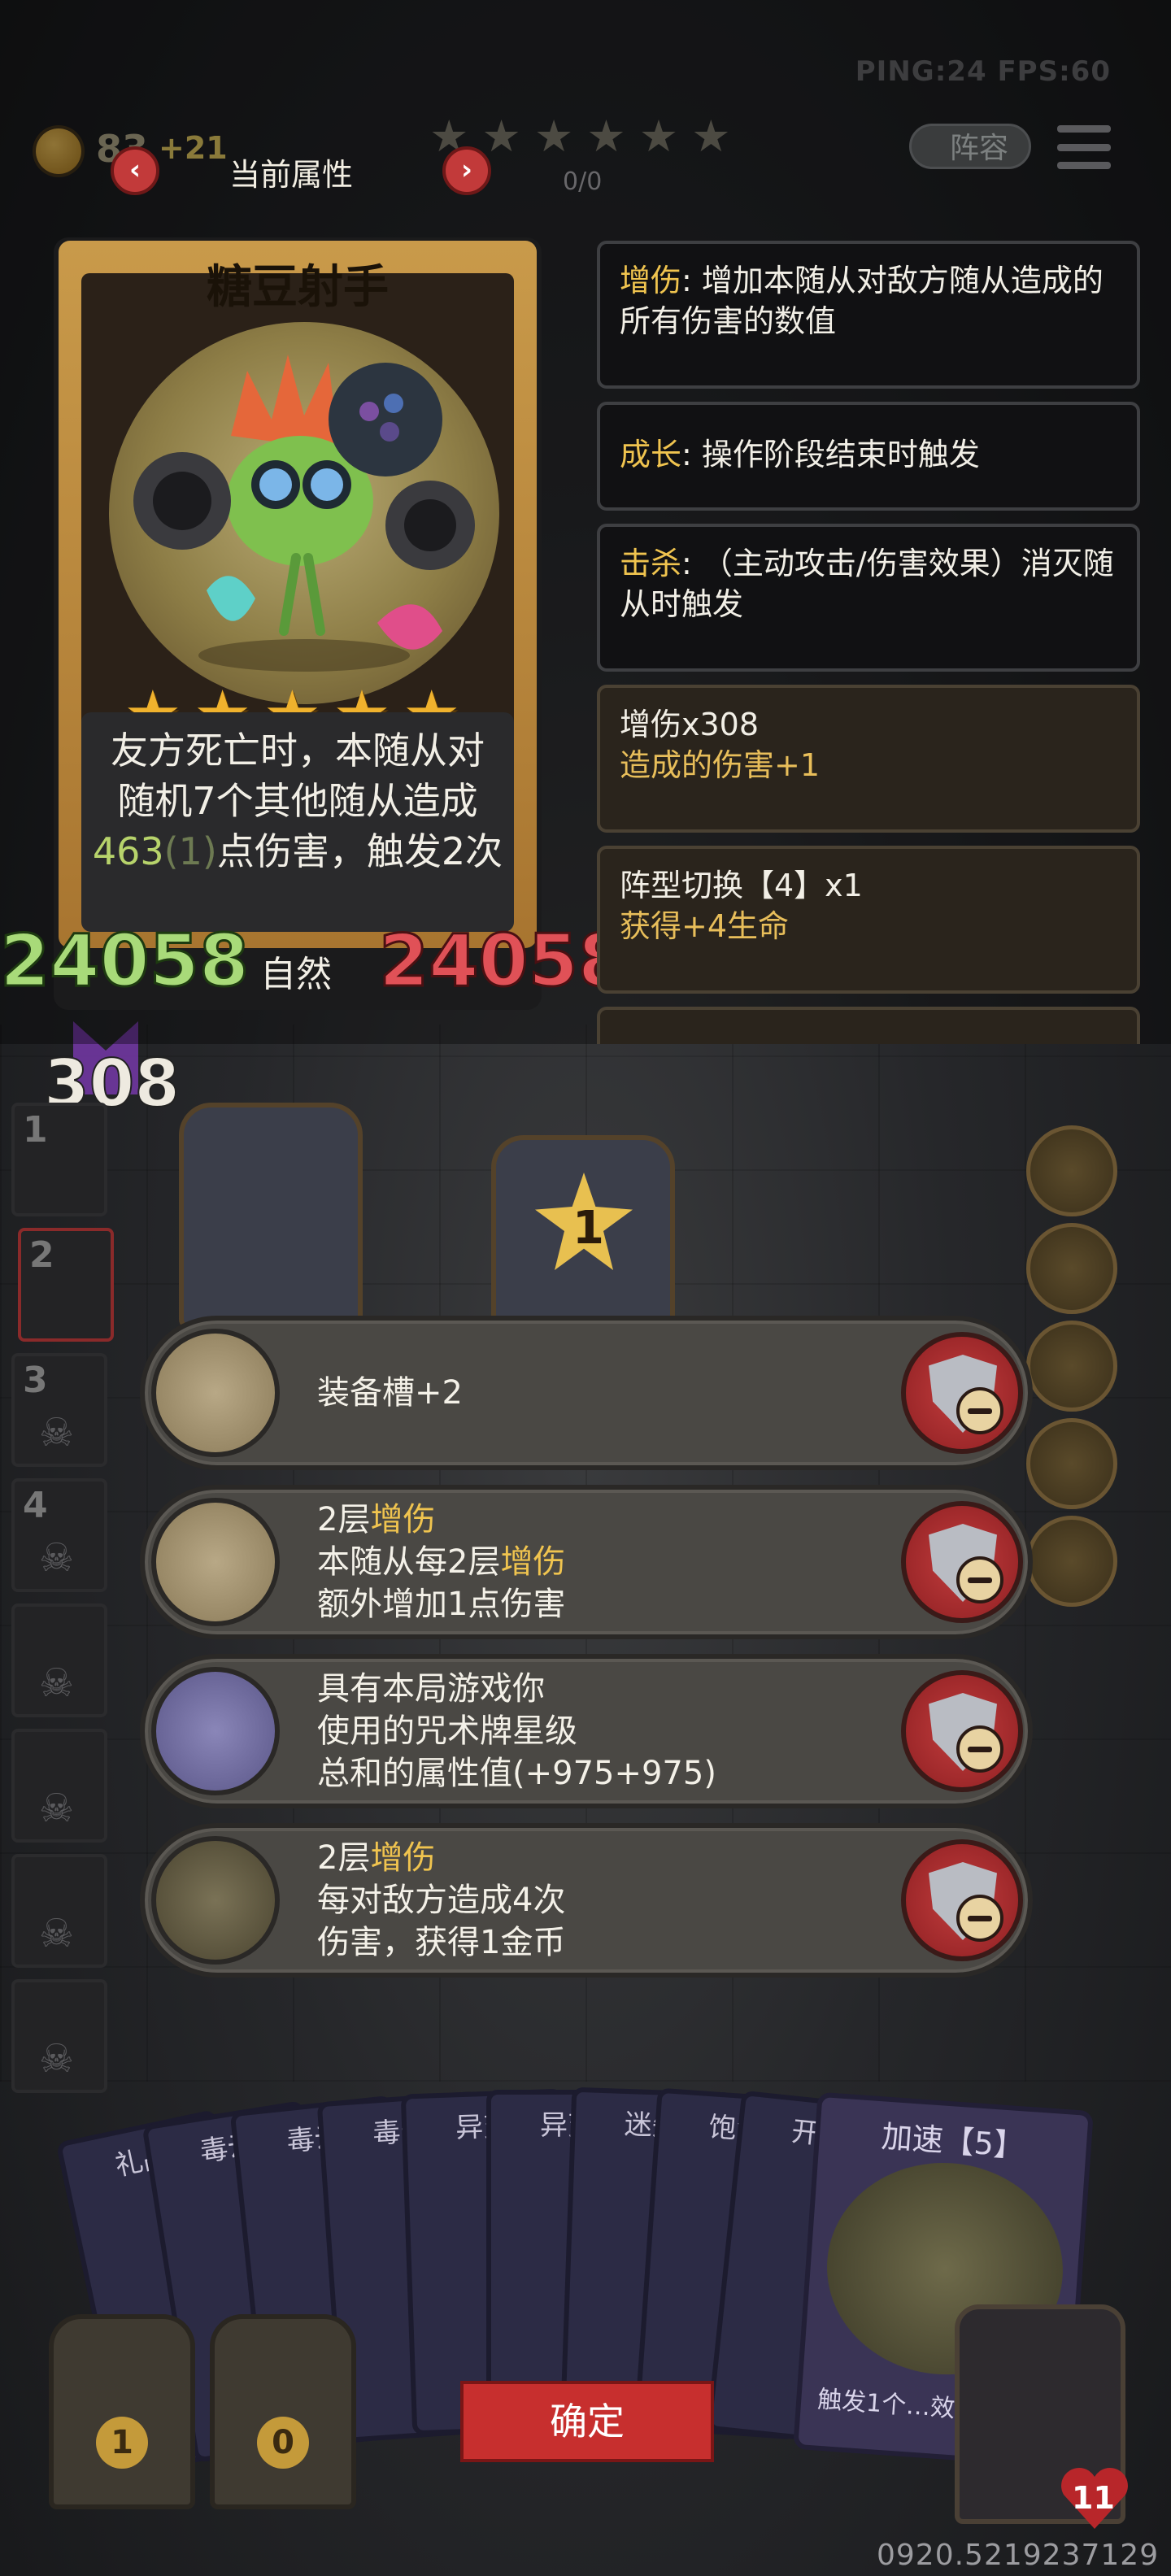  Describe the element at coordinates (125, 961) in the screenshot. I see `attack-stat: 24058` at that location.